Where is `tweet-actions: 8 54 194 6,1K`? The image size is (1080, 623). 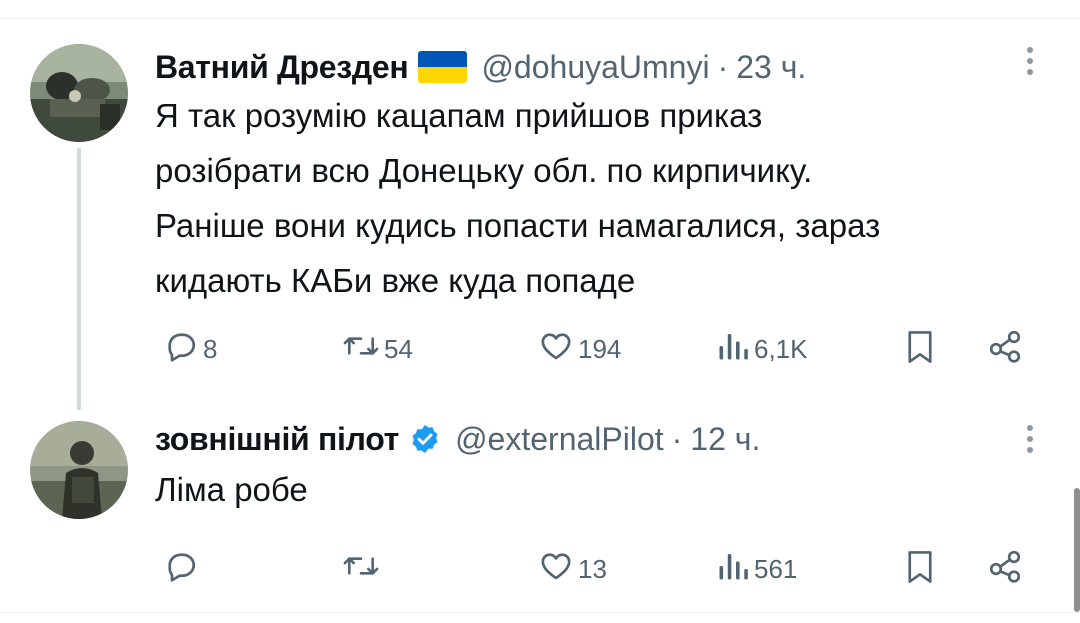
tweet-actions: 8 54 194 6,1K is located at coordinates (540, 346).